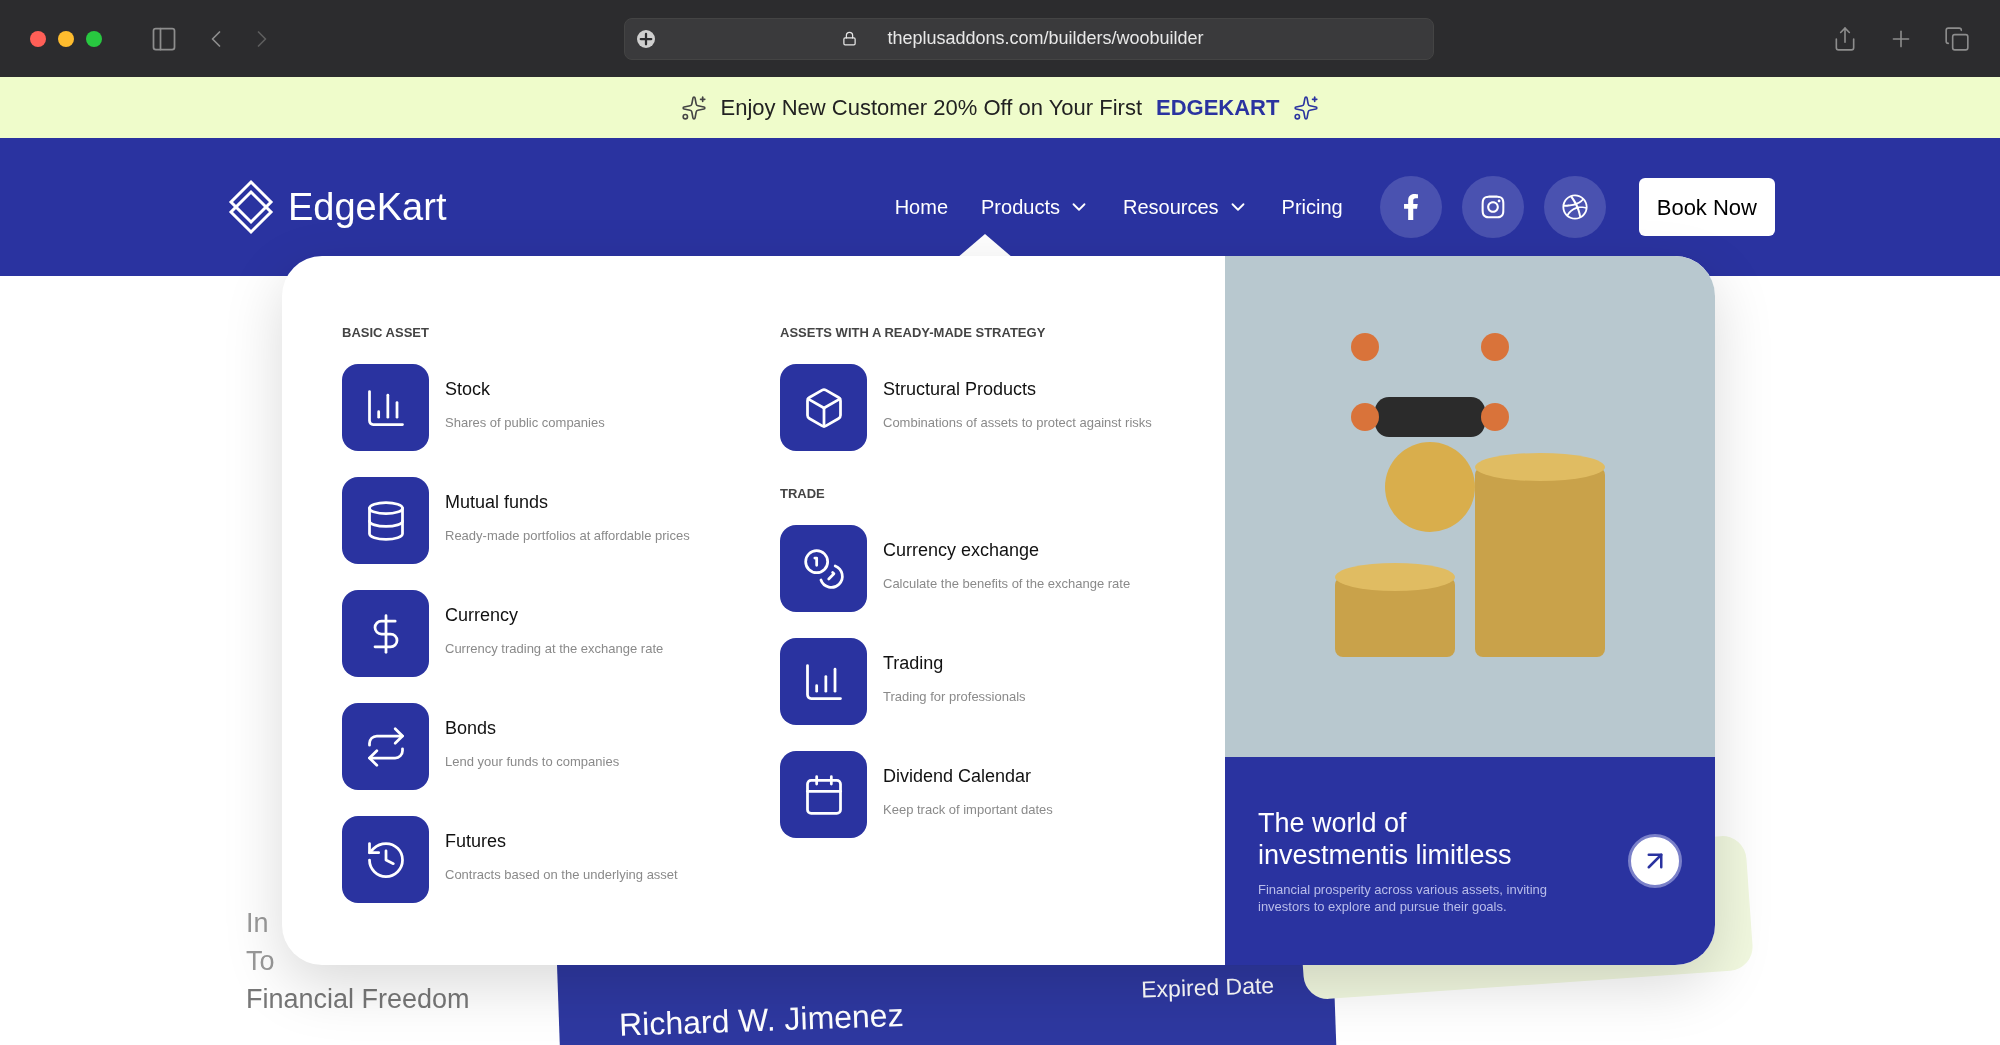 This screenshot has height=1045, width=2000. What do you see at coordinates (761, 1020) in the screenshot?
I see `cardholder-name: Richard W. Jimenez` at bounding box center [761, 1020].